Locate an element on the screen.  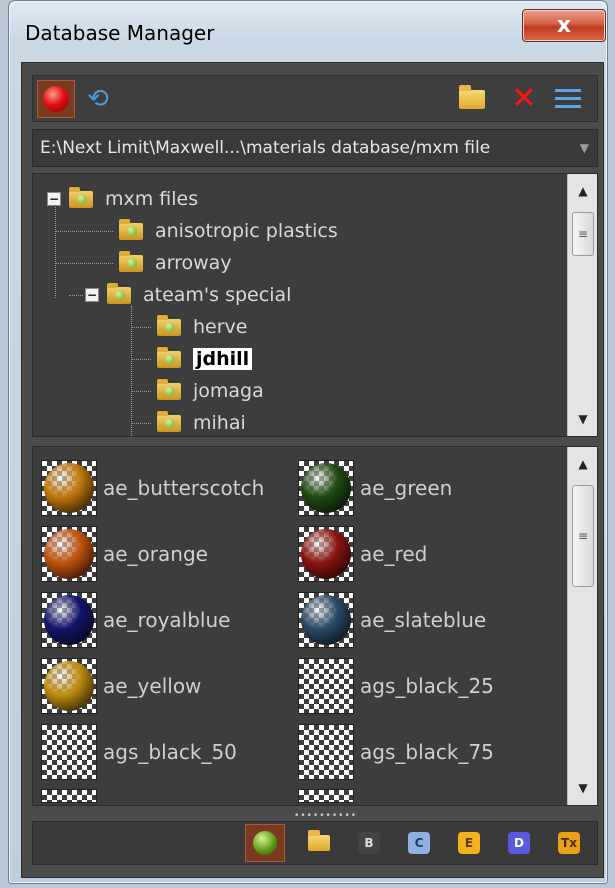
d-tab: D is located at coordinates (519, 843).